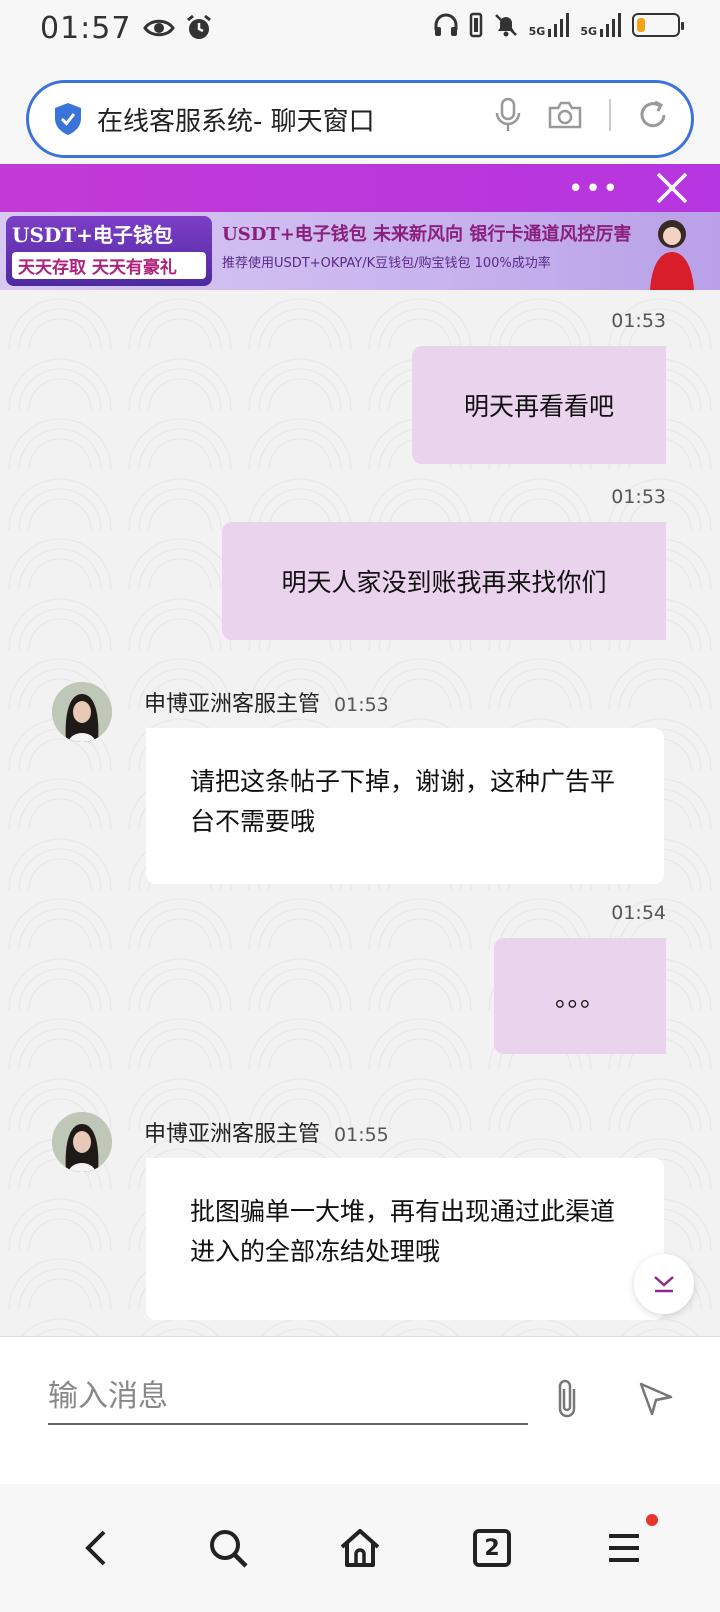 The width and height of the screenshot is (720, 1612). Describe the element at coordinates (652, 1520) in the screenshot. I see `notification-dot` at that location.